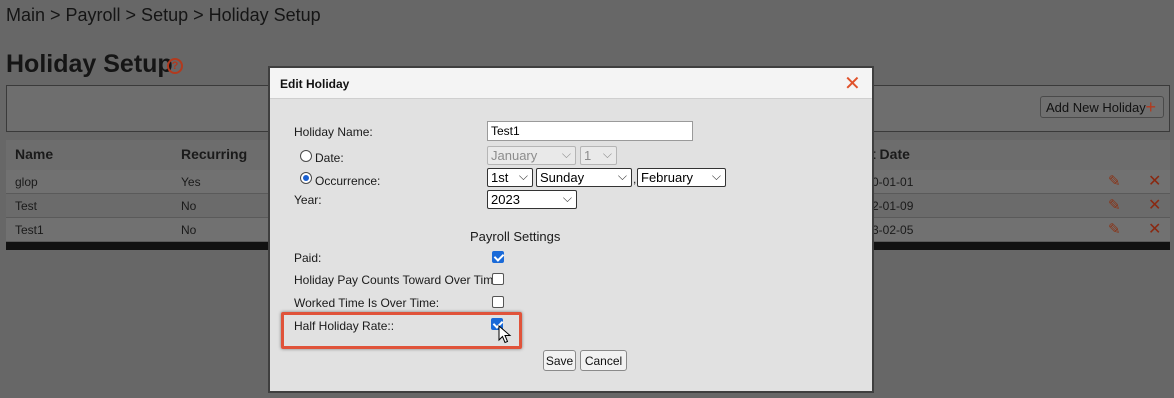  What do you see at coordinates (163, 15) in the screenshot?
I see `breadcrumb: Main > Payroll > Setup > Holiday Setup` at bounding box center [163, 15].